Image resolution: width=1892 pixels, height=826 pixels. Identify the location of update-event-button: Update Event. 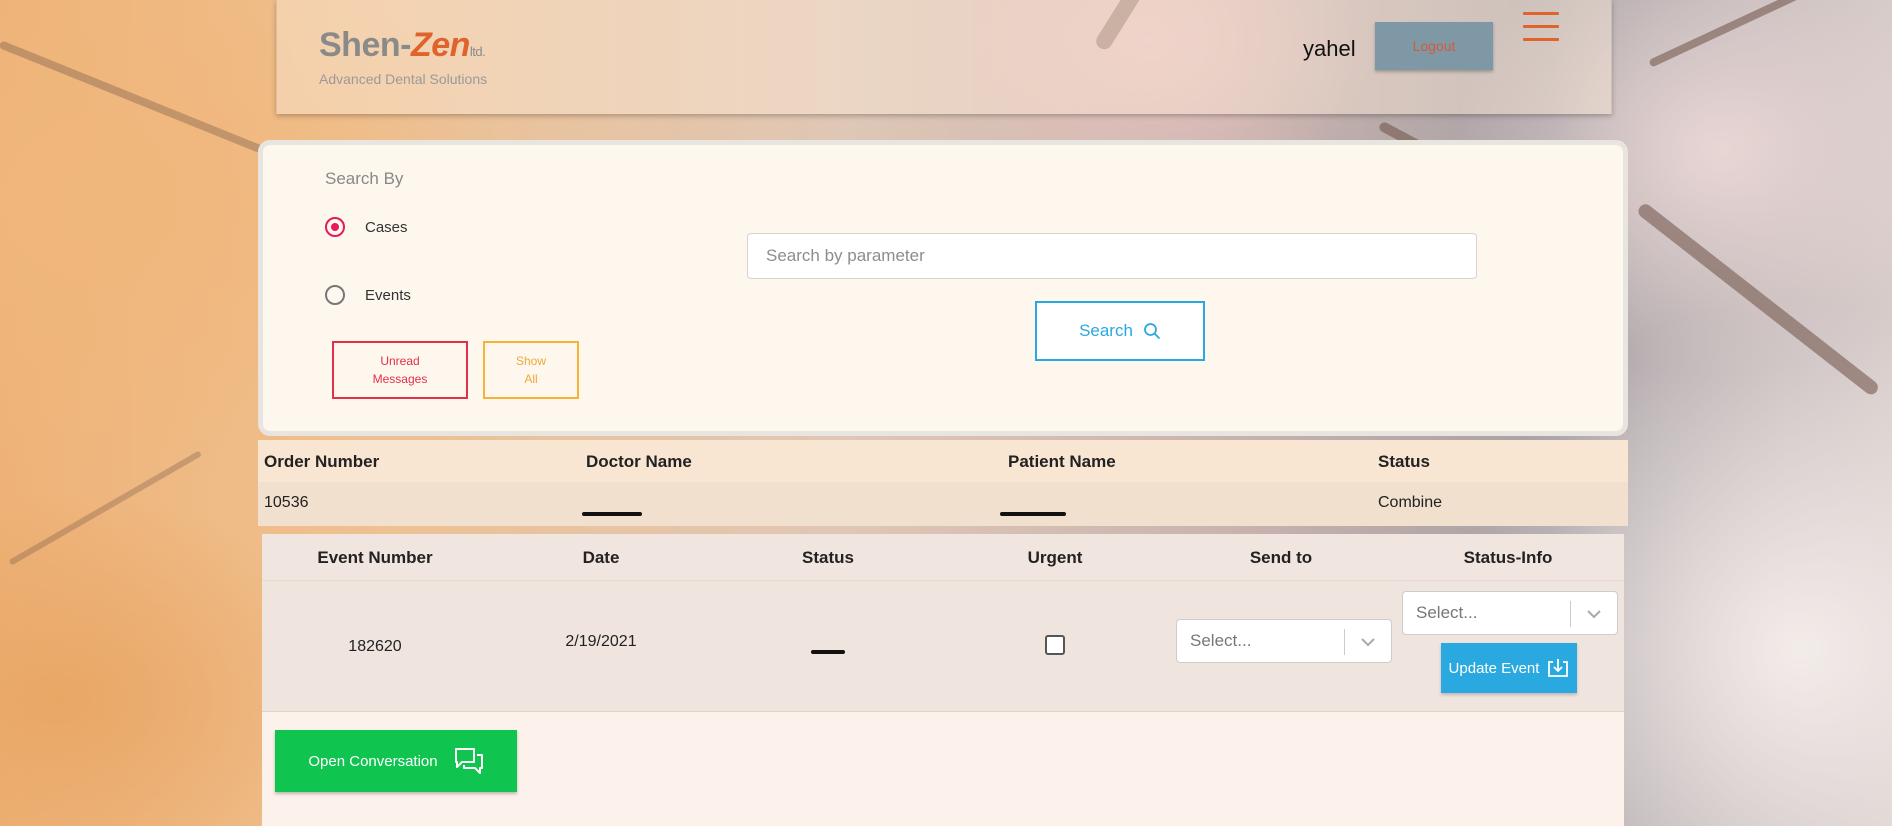
(1509, 668).